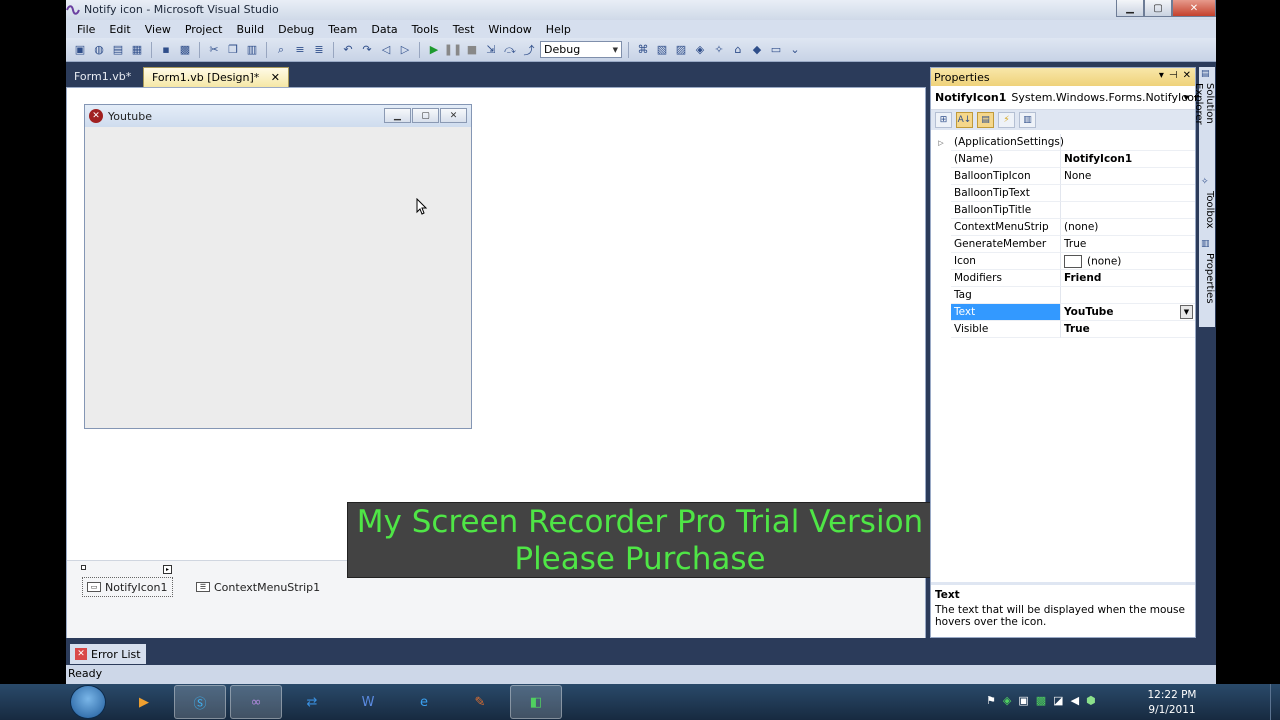 Image resolution: width=1280 pixels, height=720 pixels. What do you see at coordinates (1158, 8) in the screenshot?
I see `maximize-button: ▢` at bounding box center [1158, 8].